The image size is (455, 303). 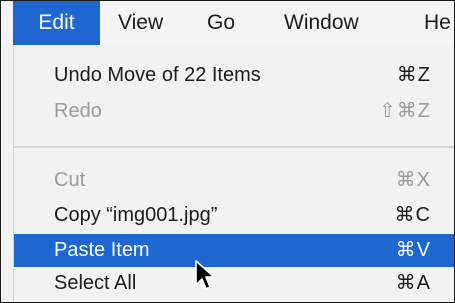 I want to click on menu-item-undo: Undo Move of 22 Items ⌘Z, so click(x=234, y=75).